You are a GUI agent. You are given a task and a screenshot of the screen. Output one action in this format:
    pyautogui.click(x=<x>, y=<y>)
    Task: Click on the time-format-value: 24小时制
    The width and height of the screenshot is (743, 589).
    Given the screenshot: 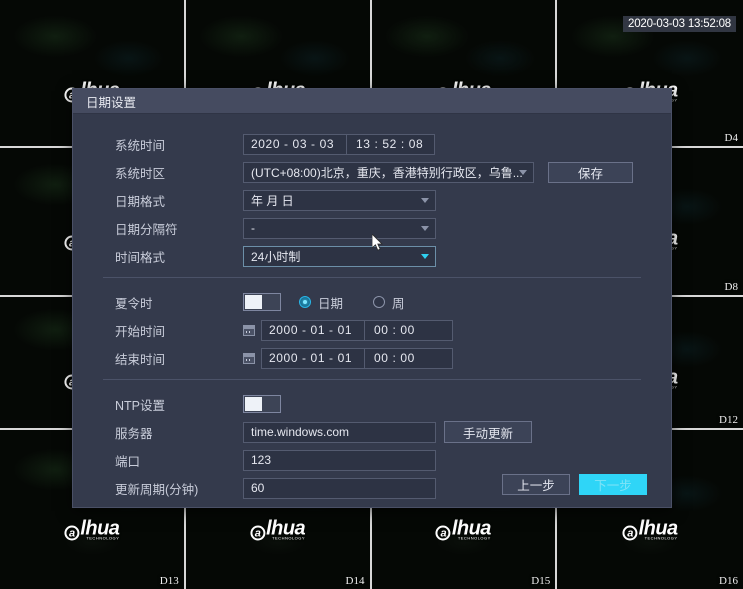 What is the action you would take?
    pyautogui.click(x=276, y=256)
    